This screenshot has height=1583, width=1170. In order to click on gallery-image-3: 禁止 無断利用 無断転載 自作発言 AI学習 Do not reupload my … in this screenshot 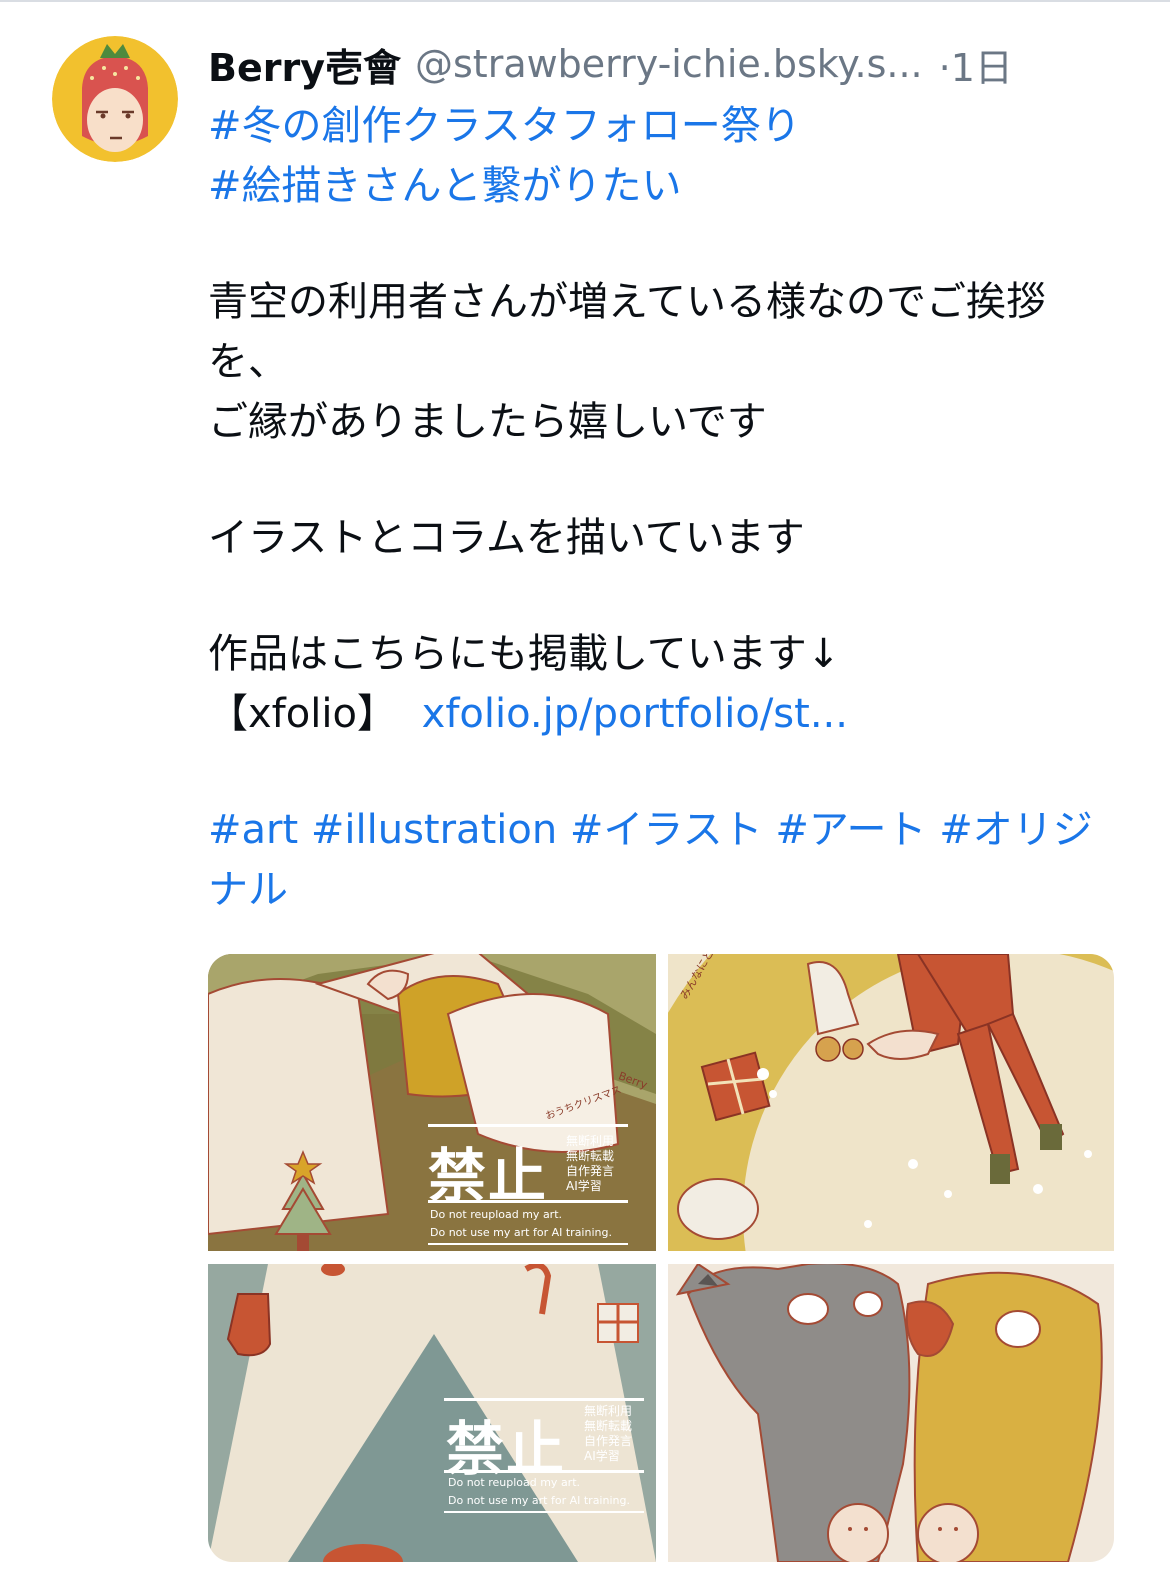, I will do `click(432, 1413)`.